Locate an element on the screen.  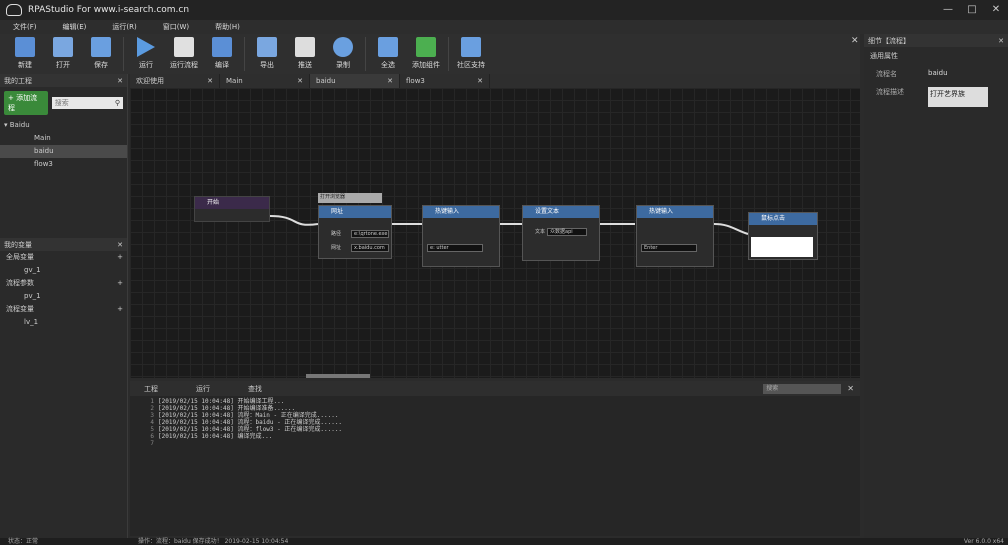
set-text-node: 设置文本 文本 众数据api is located at coordinates (561, 233).